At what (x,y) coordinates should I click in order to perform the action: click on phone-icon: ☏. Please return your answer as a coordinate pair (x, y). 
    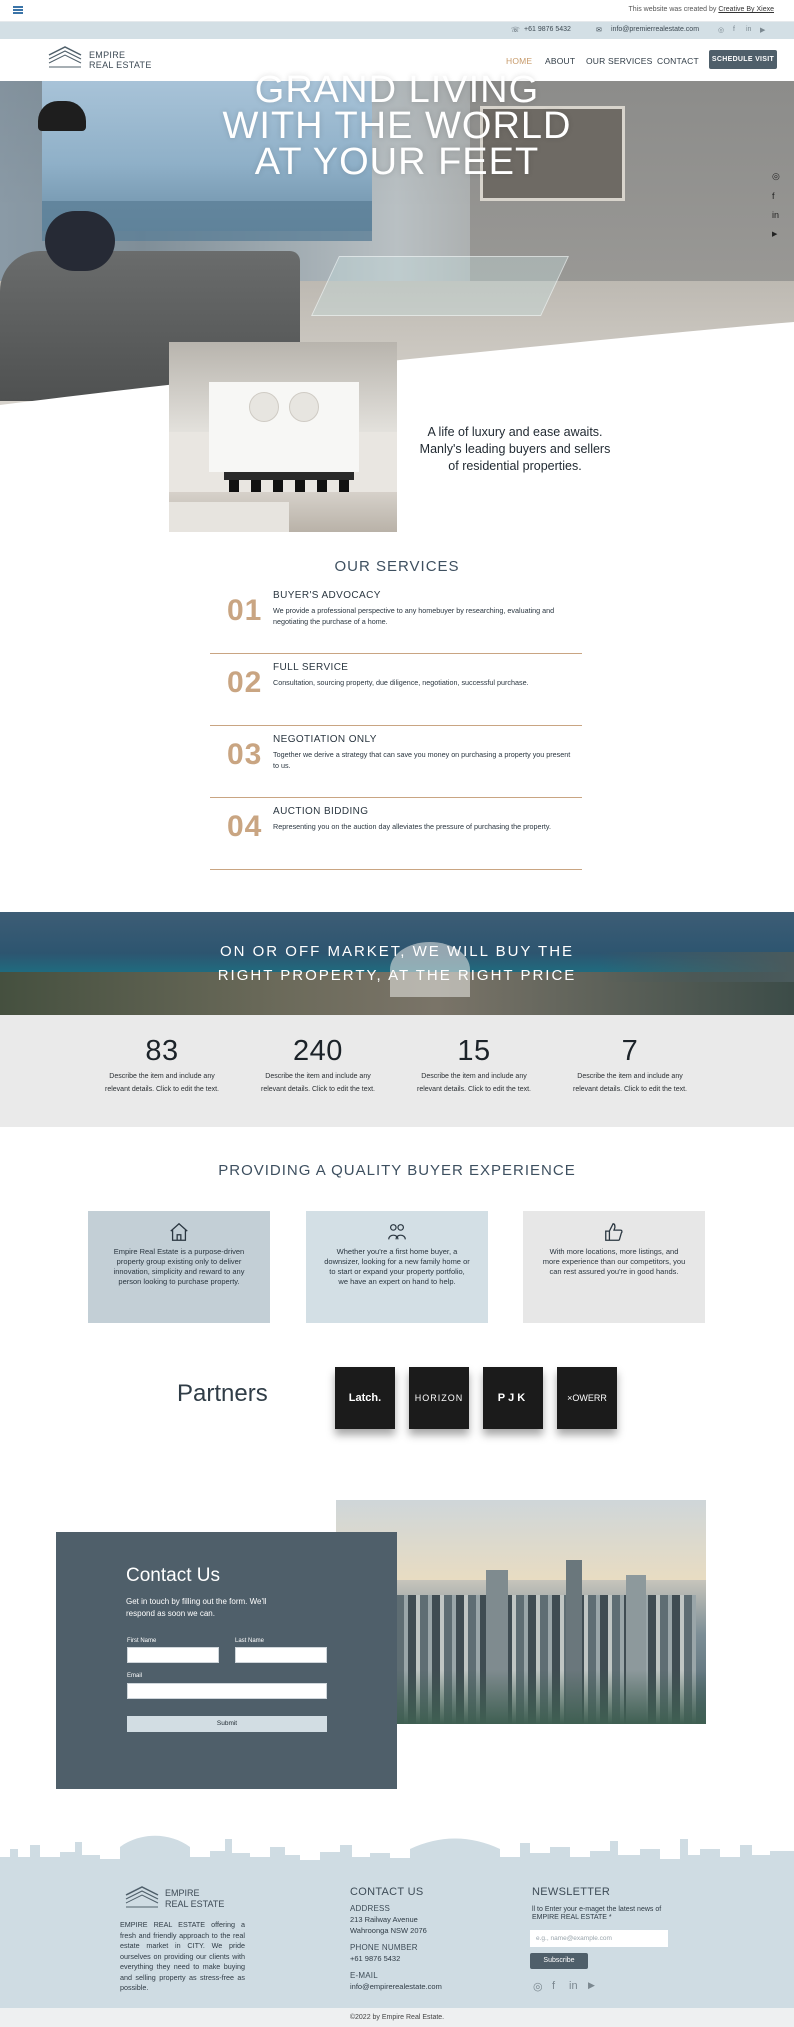
    Looking at the image, I should click on (515, 30).